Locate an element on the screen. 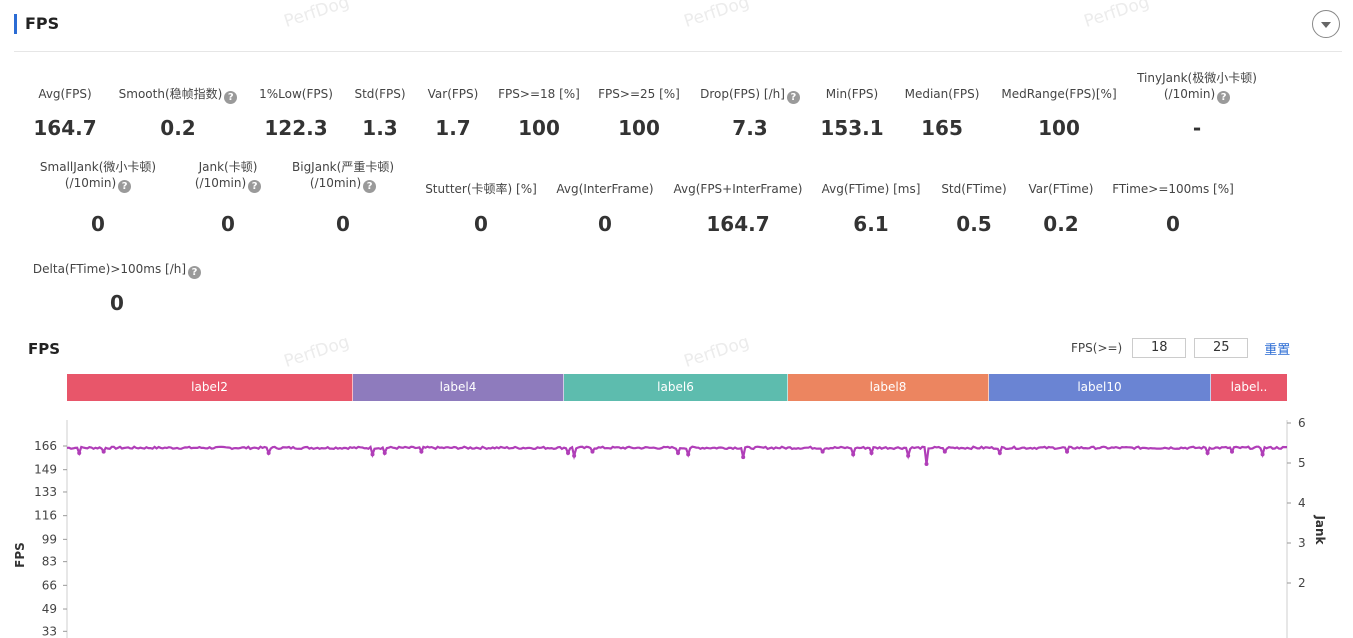  fps-series-line is located at coordinates (676, 455).